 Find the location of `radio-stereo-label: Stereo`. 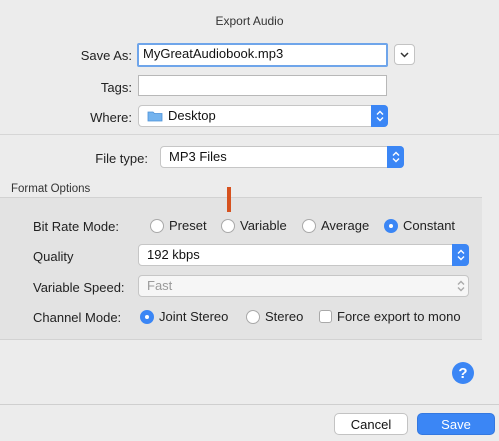

radio-stereo-label: Stereo is located at coordinates (284, 316).